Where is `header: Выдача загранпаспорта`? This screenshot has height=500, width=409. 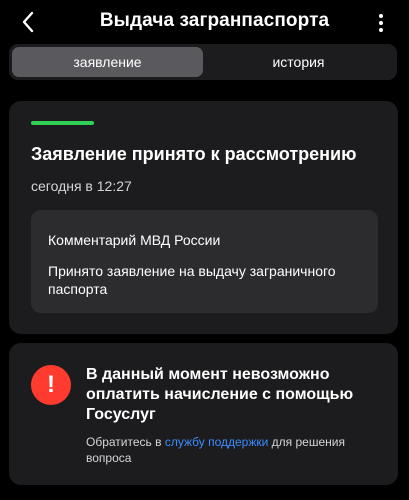
header: Выдача загранпаспорта is located at coordinates (204, 22).